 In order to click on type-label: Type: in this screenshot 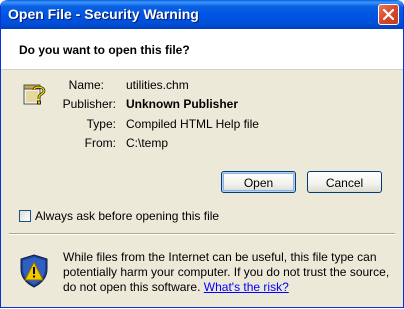, I will do `click(101, 124)`.